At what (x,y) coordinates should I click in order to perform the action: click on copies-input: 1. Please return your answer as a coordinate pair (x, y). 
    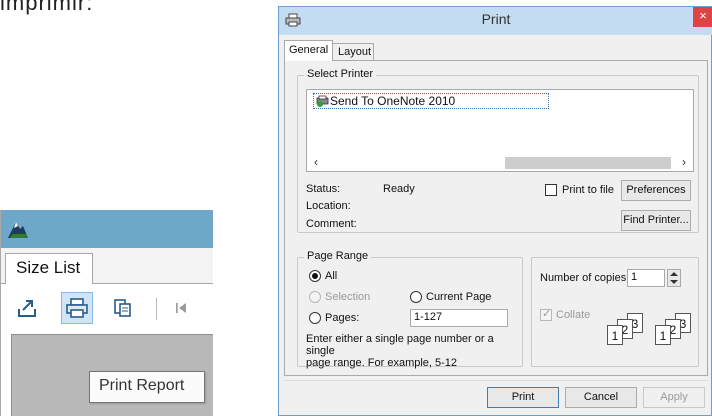
    Looking at the image, I should click on (646, 278).